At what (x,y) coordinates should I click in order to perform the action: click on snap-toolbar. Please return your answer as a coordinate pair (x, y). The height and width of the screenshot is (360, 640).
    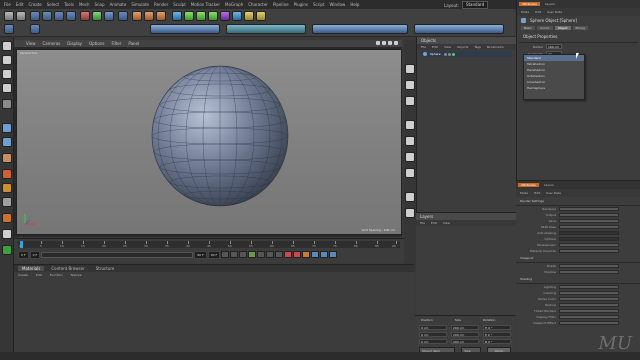
    Looking at the image, I should click on (185, 29).